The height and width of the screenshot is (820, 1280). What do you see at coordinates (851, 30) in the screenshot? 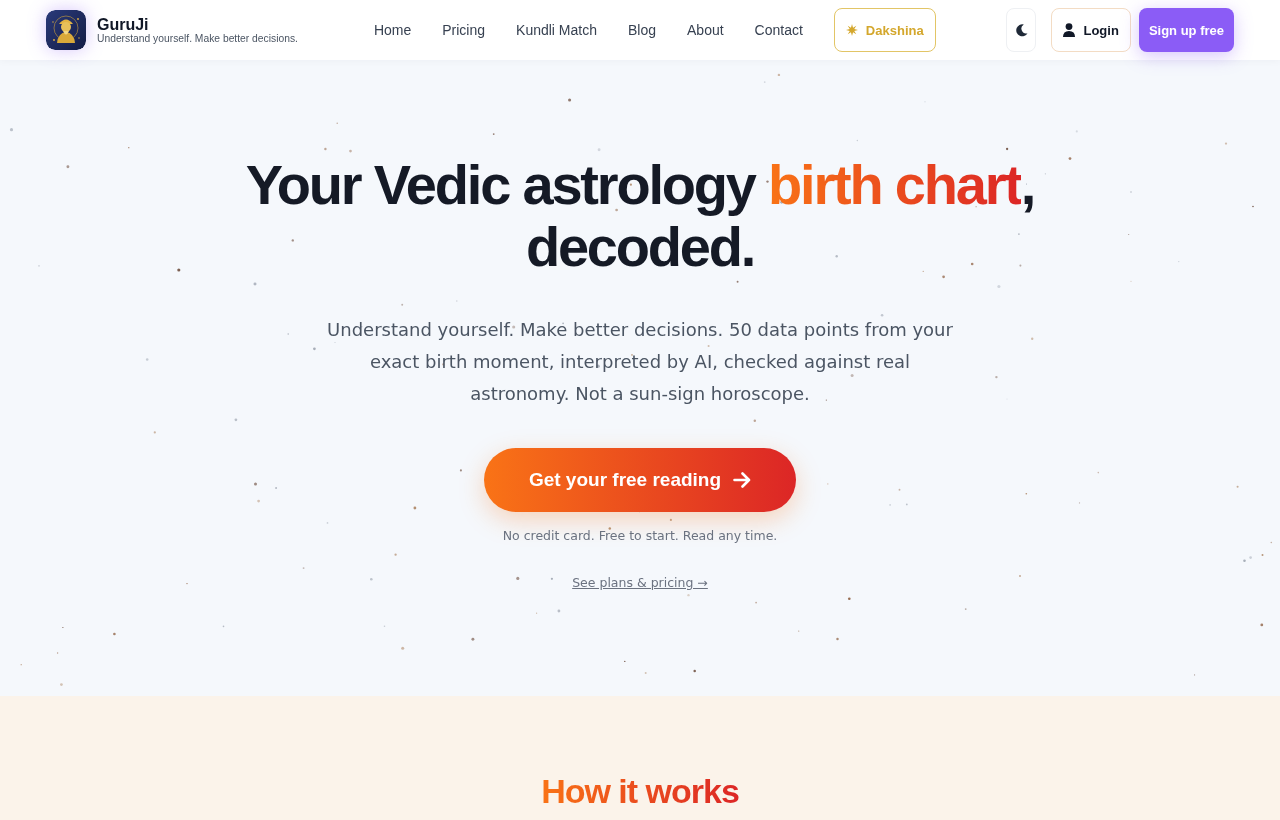
I see `sparkle-icon` at bounding box center [851, 30].